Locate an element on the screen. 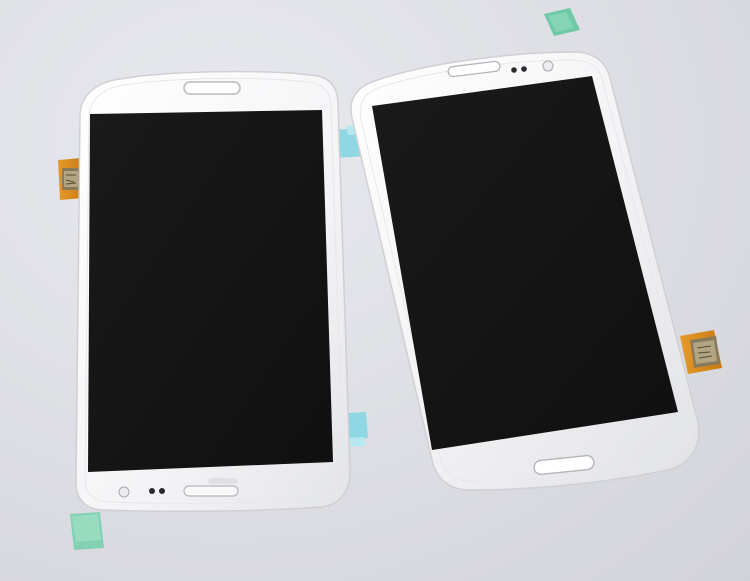 The height and width of the screenshot is (581, 750). left-sensor-dot-2-icon is located at coordinates (162, 491).